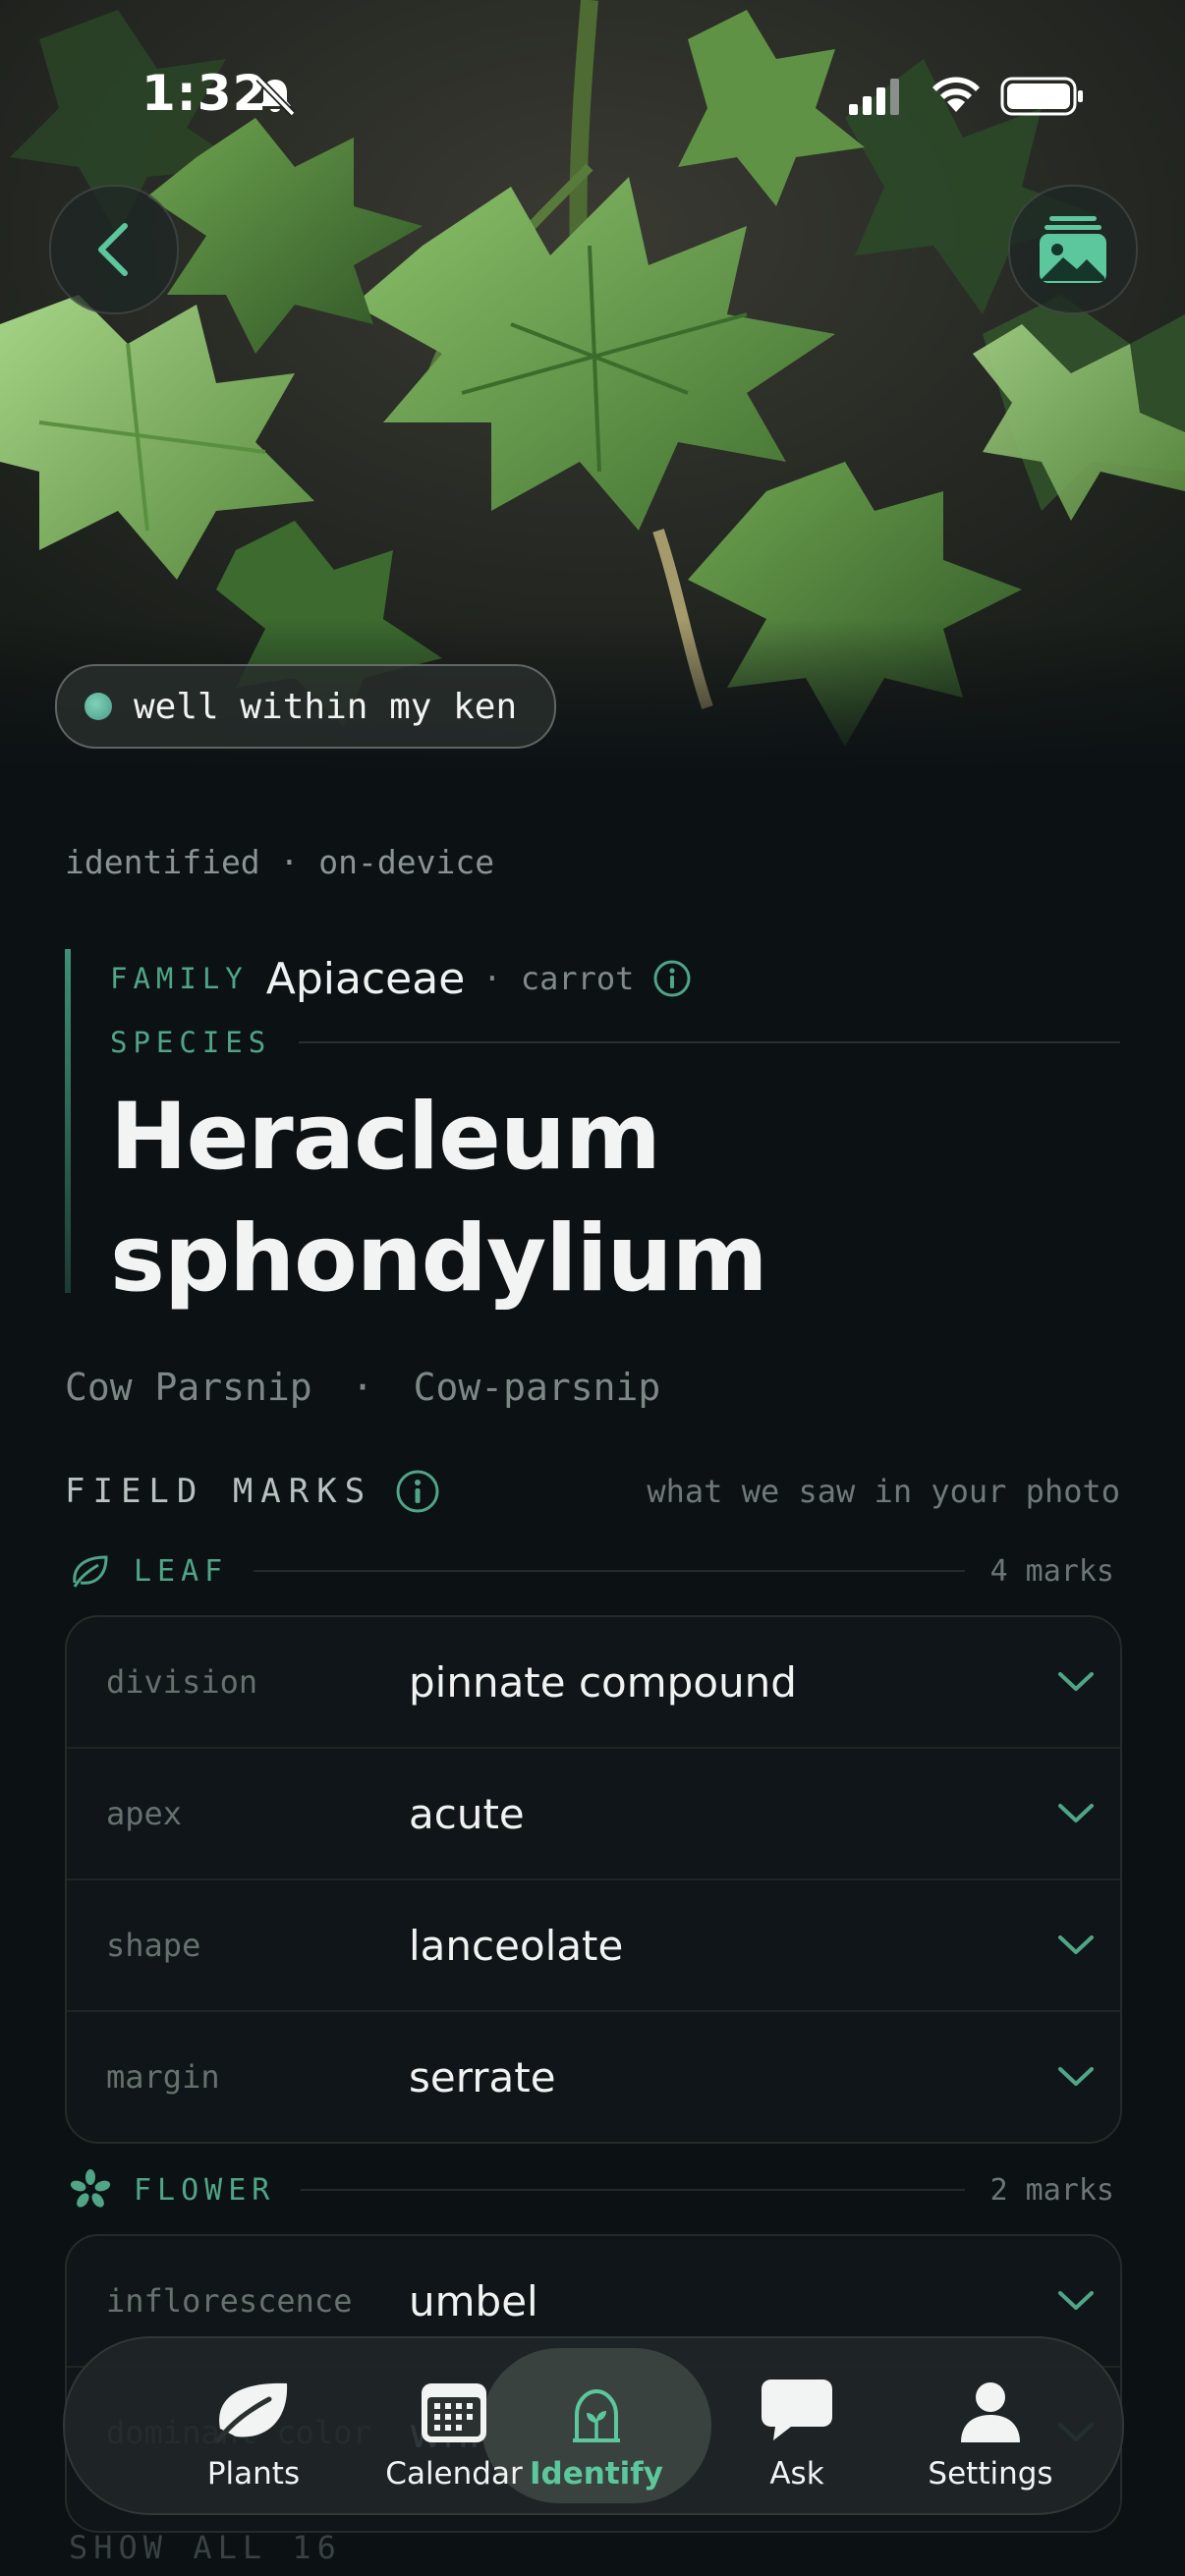 This screenshot has height=2576, width=1185. I want to click on group-header-flower: FLOWER 2 marks, so click(592, 2189).